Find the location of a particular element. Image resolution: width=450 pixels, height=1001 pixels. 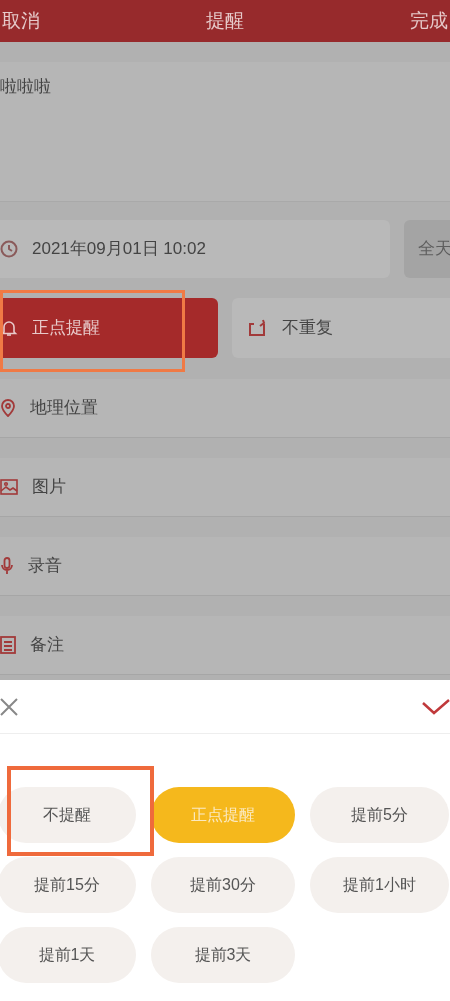

option-chip: 不提醒 is located at coordinates (68, 815).